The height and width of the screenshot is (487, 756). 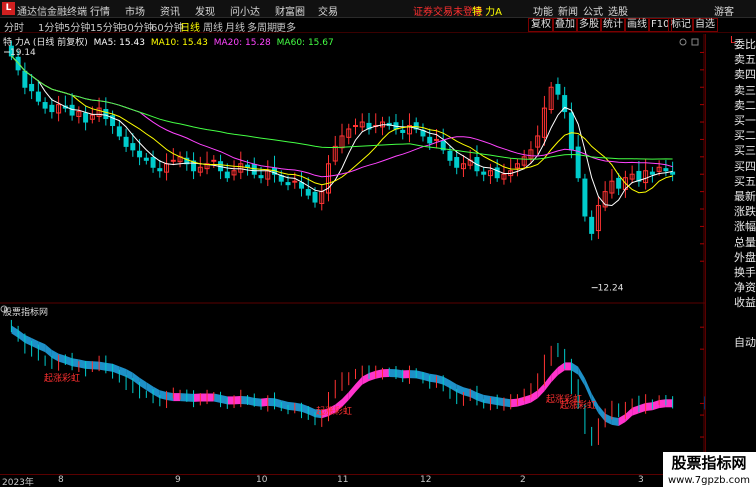 What do you see at coordinates (618, 10) in the screenshot?
I see `stock-picker-button: 选股` at bounding box center [618, 10].